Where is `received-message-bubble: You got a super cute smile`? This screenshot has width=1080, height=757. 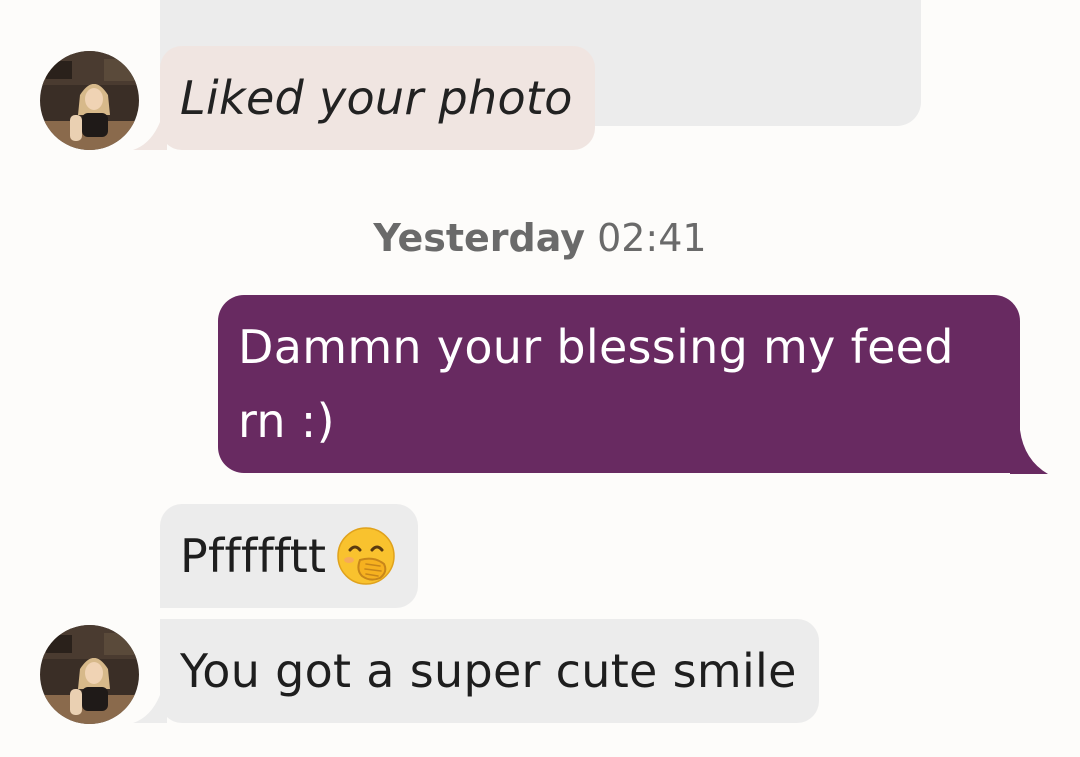
received-message-bubble: You got a super cute smile is located at coordinates (489, 671).